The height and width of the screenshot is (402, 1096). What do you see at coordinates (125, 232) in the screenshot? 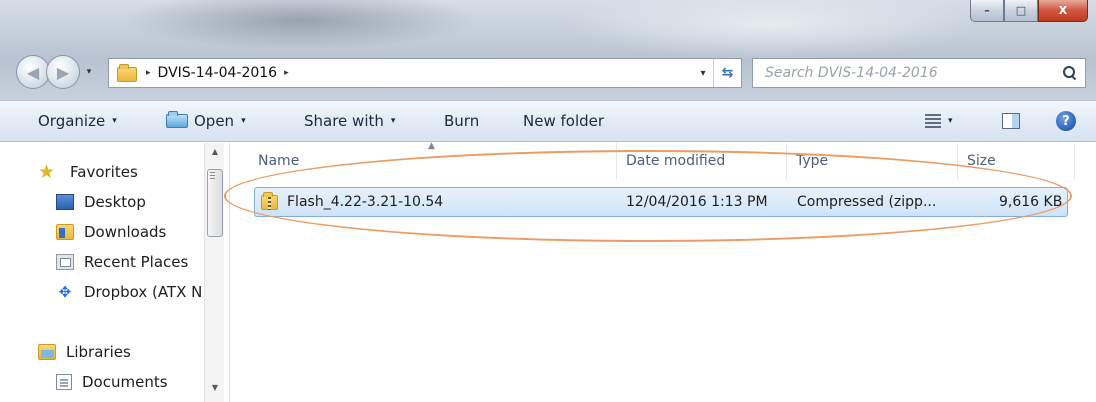
I see `nav-item-label: Downloads` at bounding box center [125, 232].